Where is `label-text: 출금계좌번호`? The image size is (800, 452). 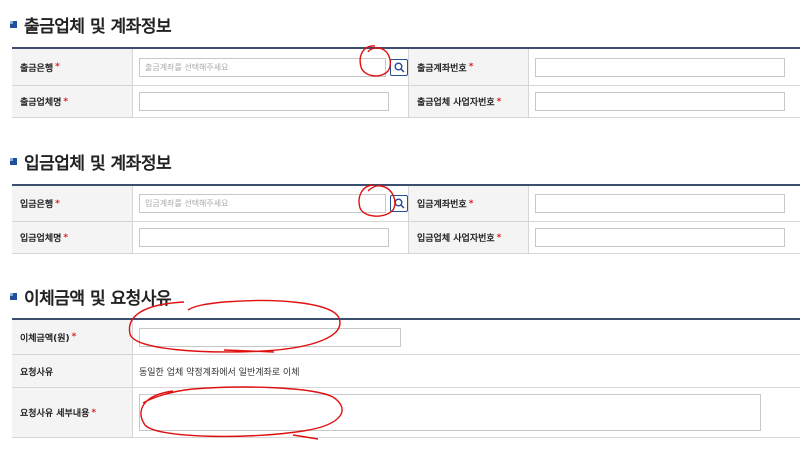
label-text: 출금계좌번호 is located at coordinates (442, 68).